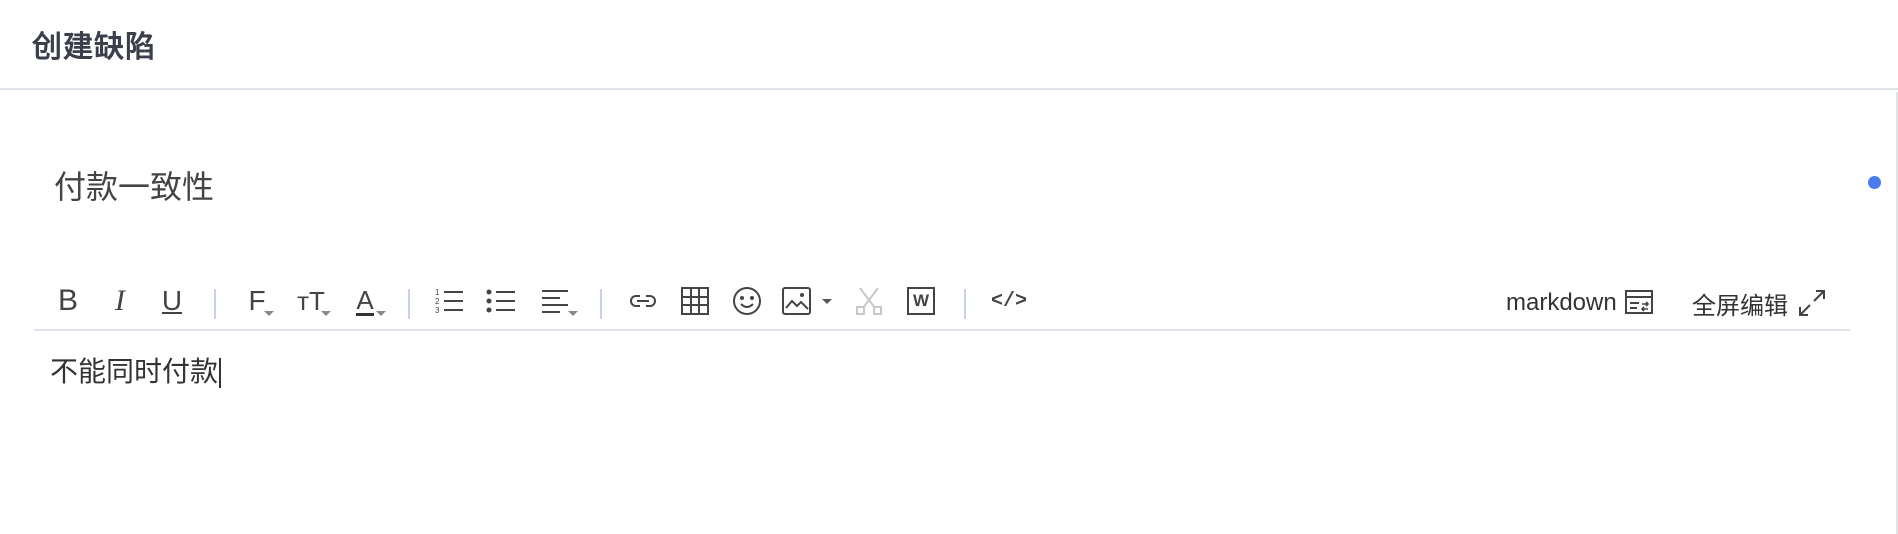 The width and height of the screenshot is (1898, 534). Describe the element at coordinates (437, 310) in the screenshot. I see `svg-text: 3` at that location.